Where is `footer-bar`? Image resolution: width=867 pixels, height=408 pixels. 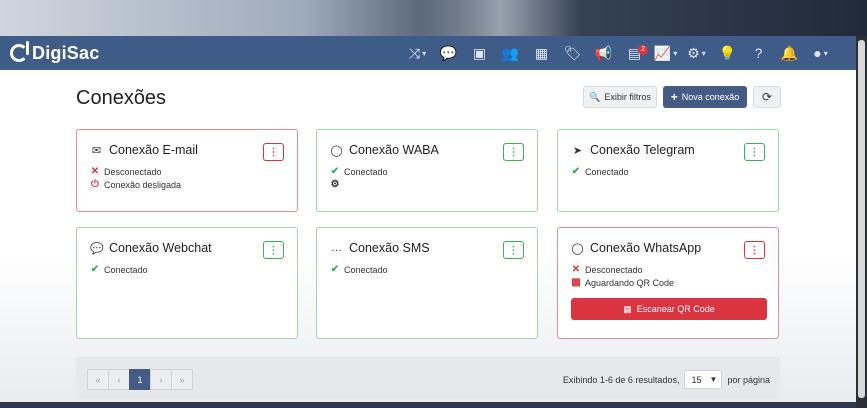
footer-bar is located at coordinates (428, 405).